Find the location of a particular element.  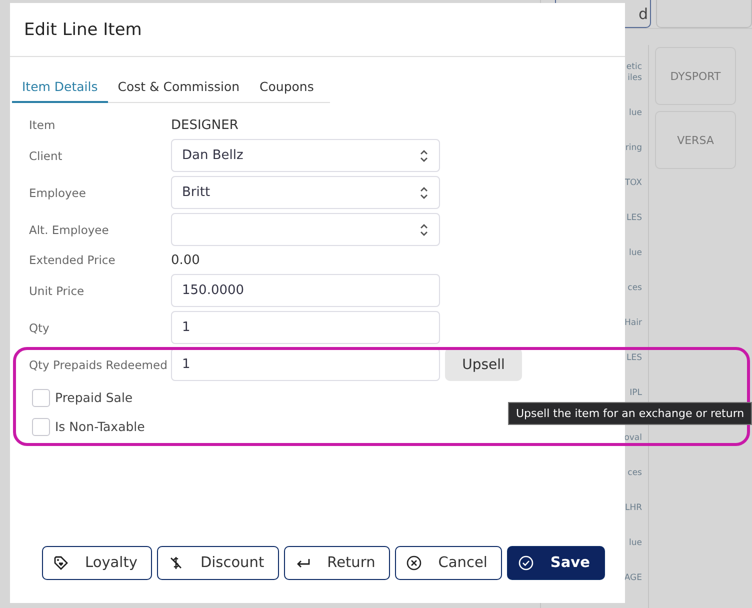

product-tile: DYSPORT is located at coordinates (695, 76).